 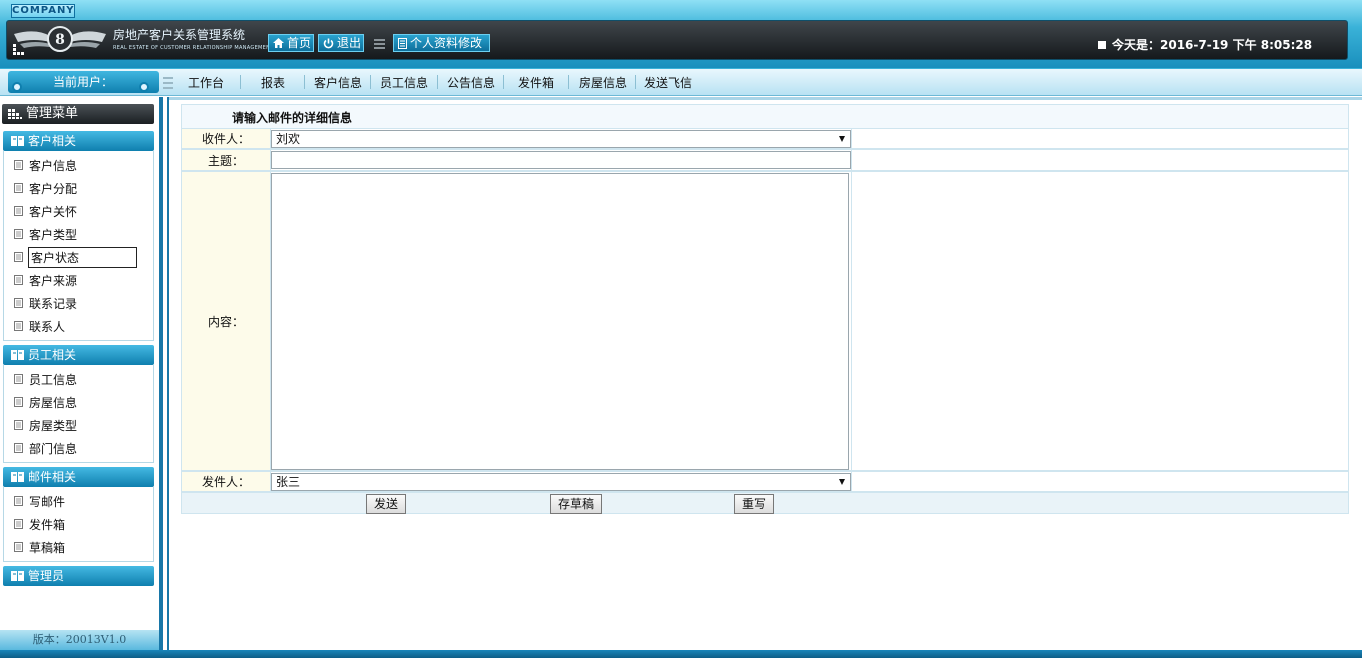 I want to click on content-divider, so click(x=168, y=373).